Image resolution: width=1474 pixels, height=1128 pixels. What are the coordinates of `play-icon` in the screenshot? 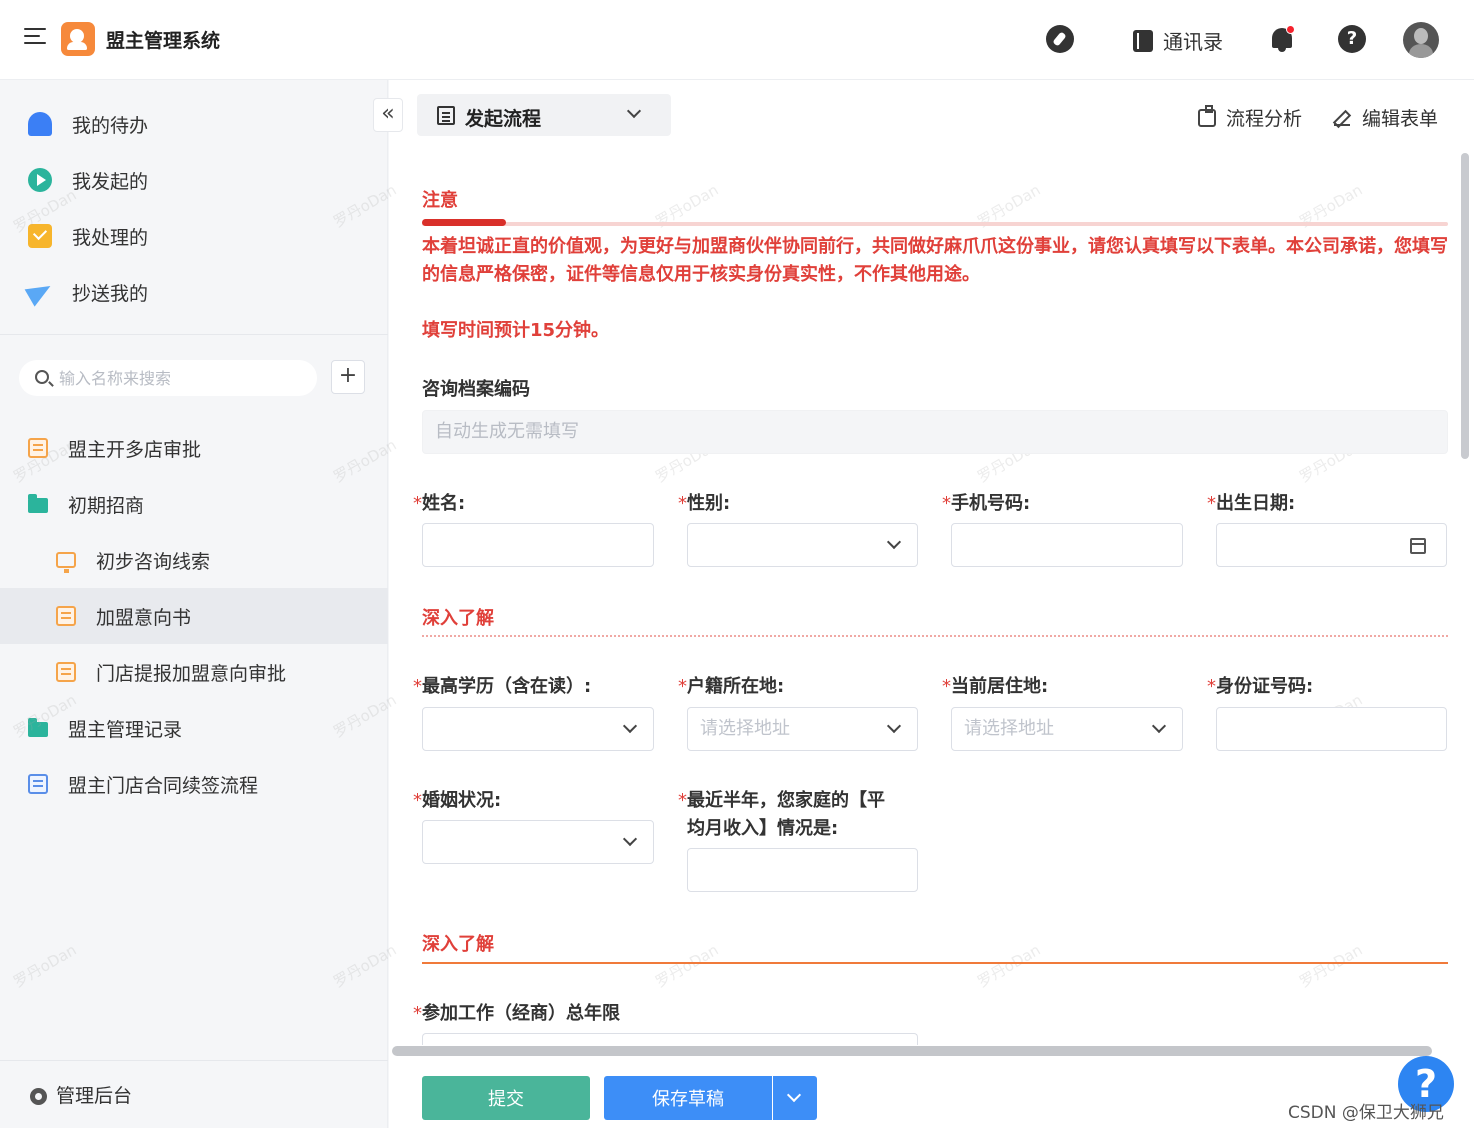 It's located at (40, 180).